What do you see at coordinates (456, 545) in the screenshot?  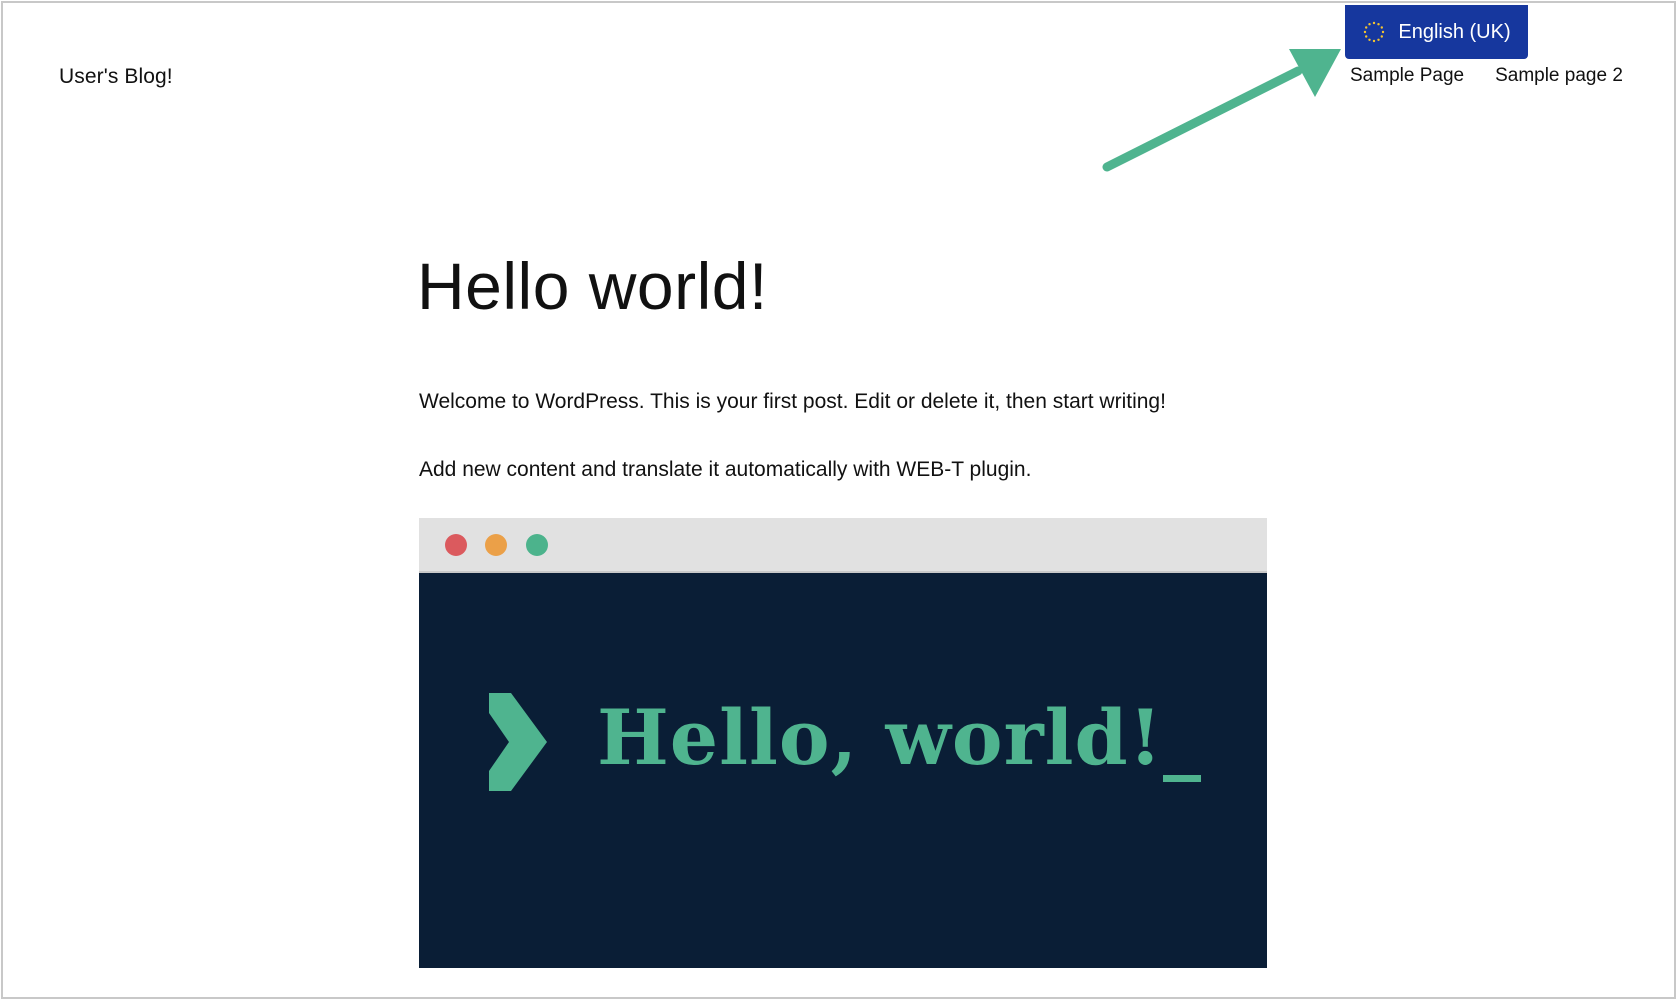 I see `window-close-dot-icon` at bounding box center [456, 545].